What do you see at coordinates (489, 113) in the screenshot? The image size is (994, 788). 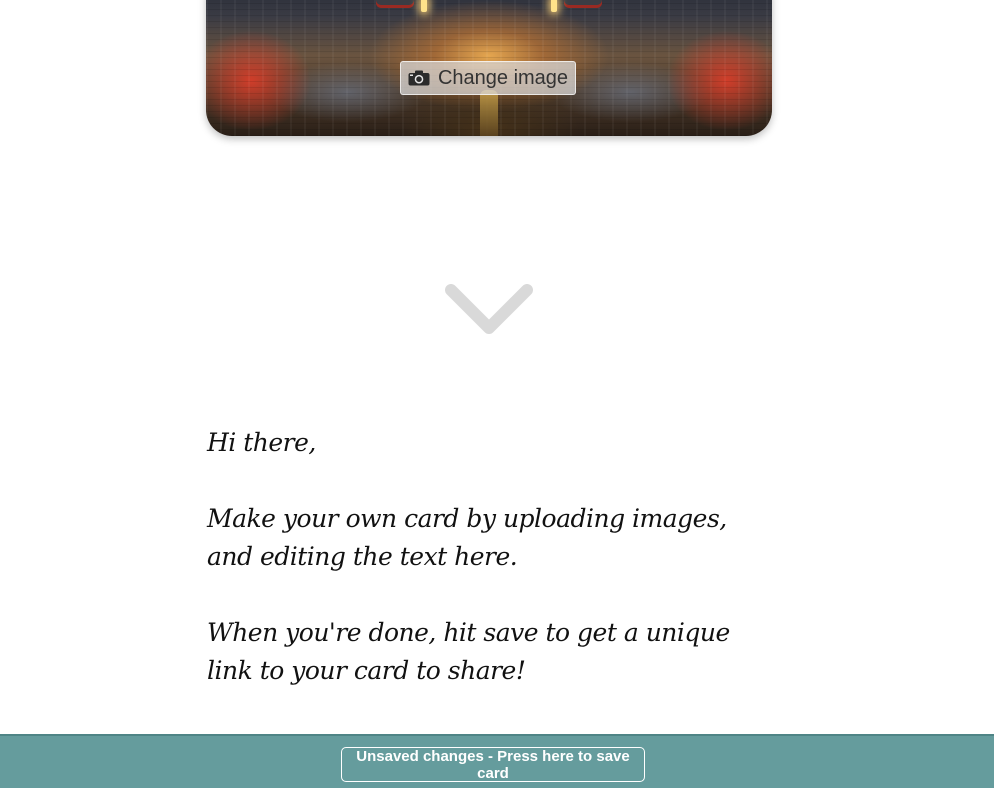 I see `street-post` at bounding box center [489, 113].